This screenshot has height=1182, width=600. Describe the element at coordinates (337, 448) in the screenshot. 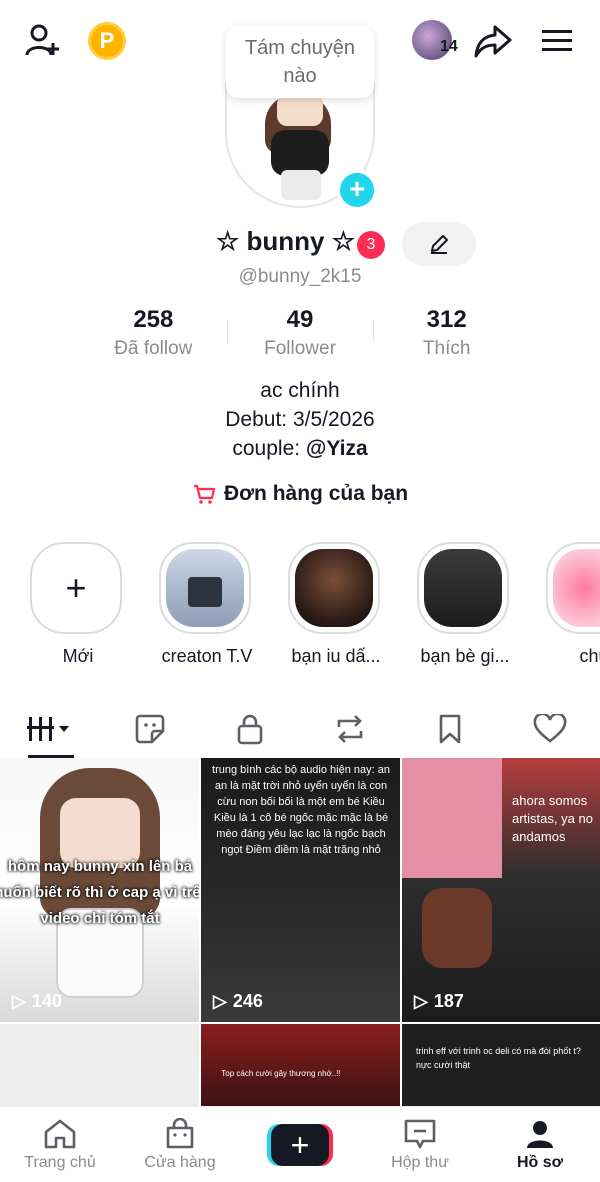

I see `couple-mention-link: @Yiza` at that location.